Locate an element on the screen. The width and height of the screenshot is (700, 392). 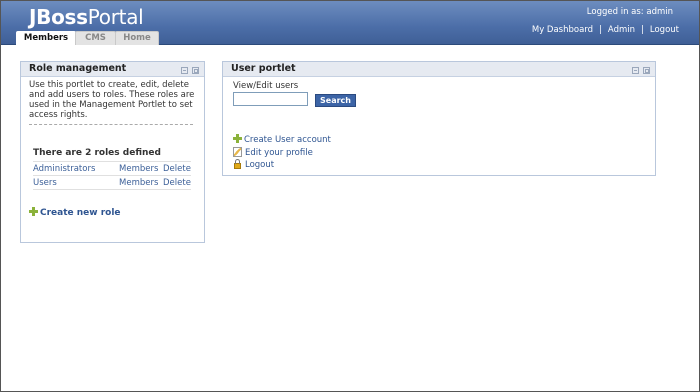
search-button: Search is located at coordinates (335, 100).